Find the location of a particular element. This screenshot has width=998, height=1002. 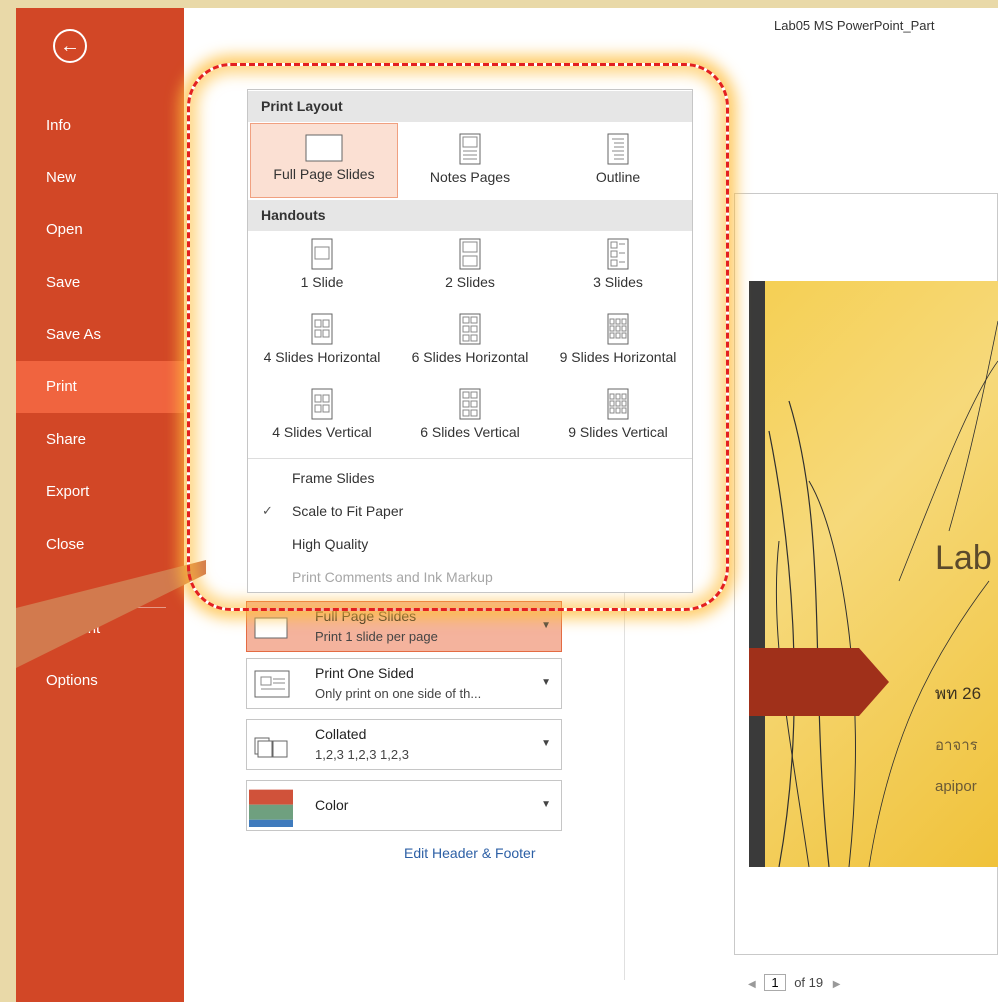

handout-label: 9 Slides Horizontal is located at coordinates (618, 357).